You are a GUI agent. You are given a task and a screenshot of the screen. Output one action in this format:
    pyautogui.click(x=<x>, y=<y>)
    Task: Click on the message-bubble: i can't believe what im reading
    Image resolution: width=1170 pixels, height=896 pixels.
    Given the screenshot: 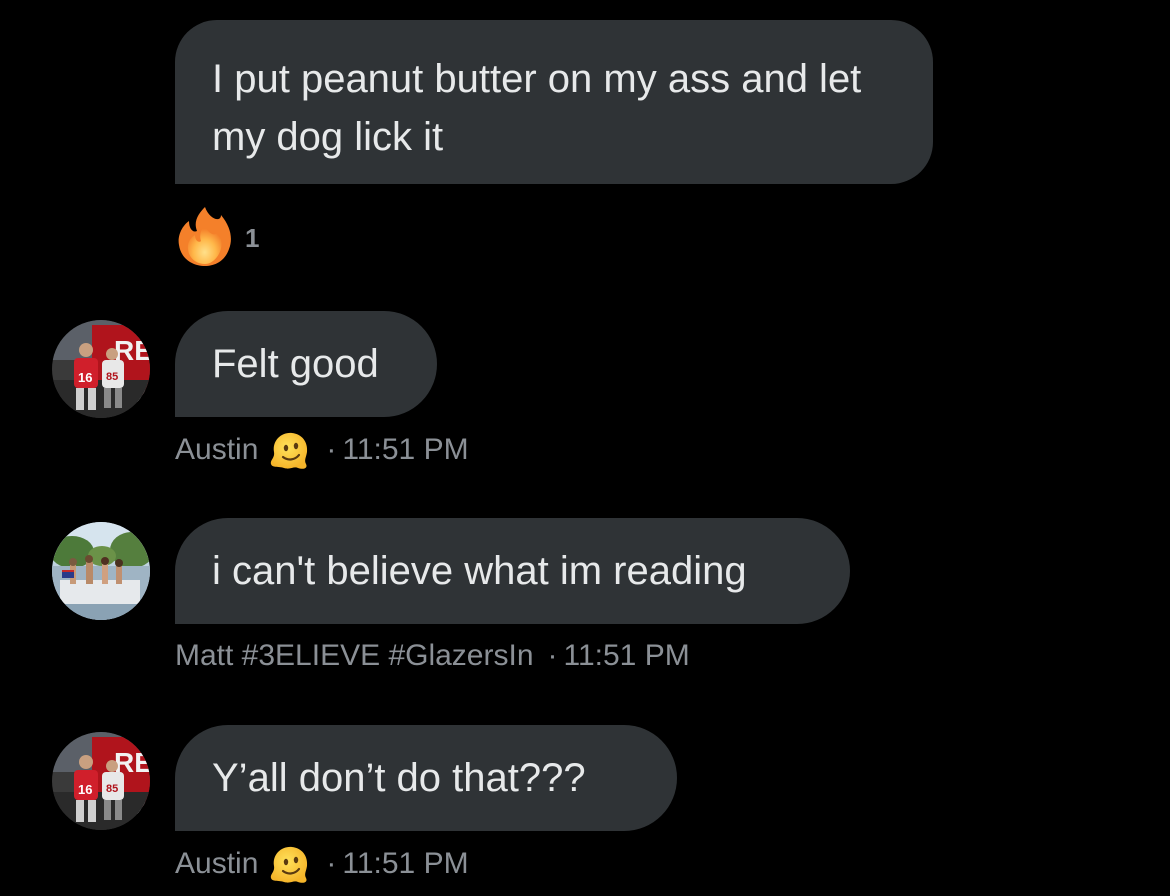 What is the action you would take?
    pyautogui.click(x=512, y=571)
    